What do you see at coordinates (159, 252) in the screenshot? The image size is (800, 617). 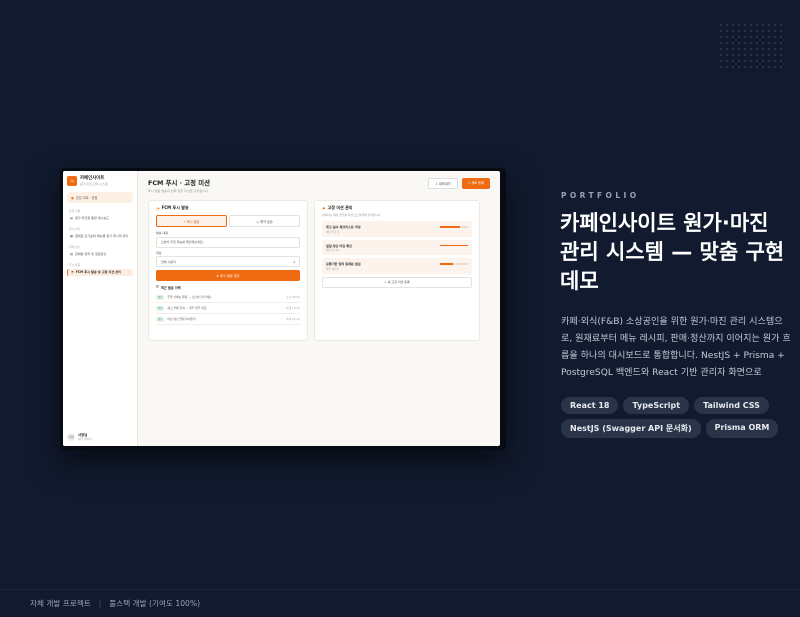 I see `target-field-label: 대상` at bounding box center [159, 252].